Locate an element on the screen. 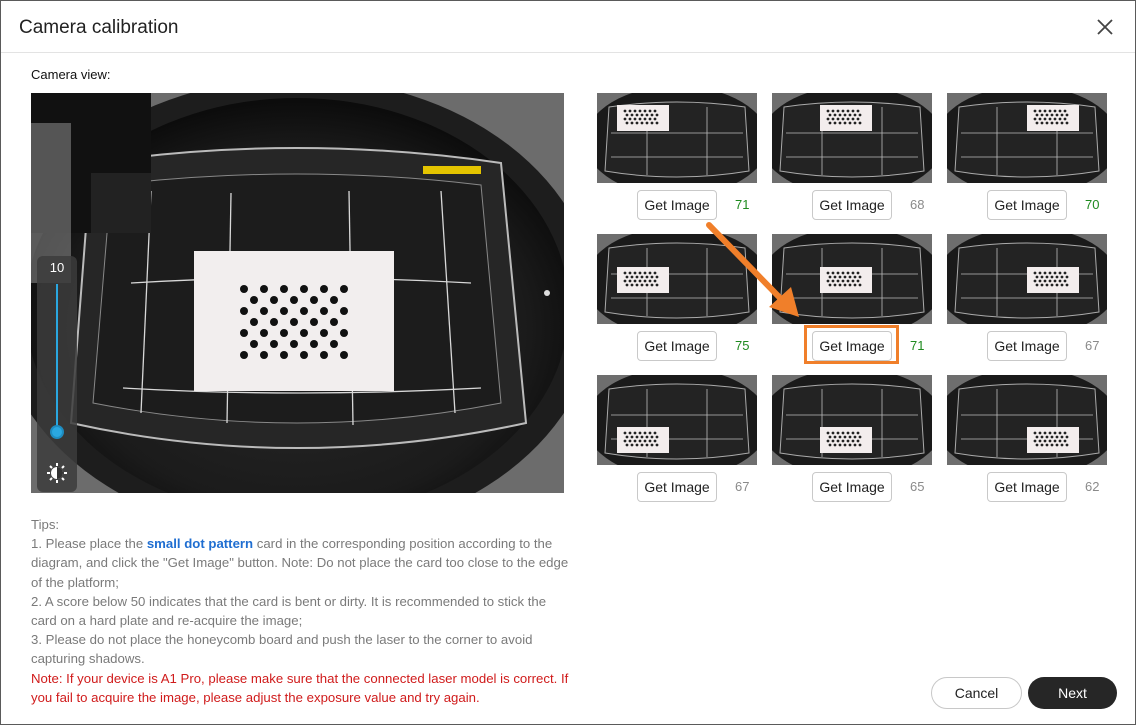 This screenshot has width=1136, height=725. score-value: 70 is located at coordinates (1092, 204).